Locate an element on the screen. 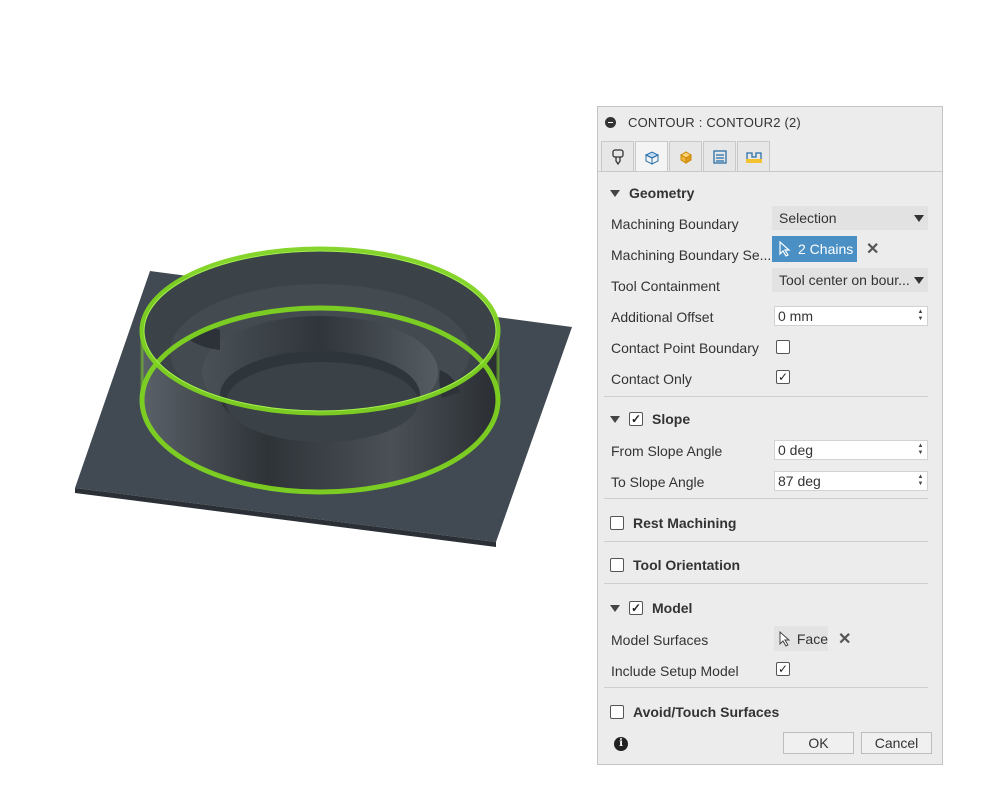 This screenshot has width=1000, height=799. tab-geometry is located at coordinates (651, 156).